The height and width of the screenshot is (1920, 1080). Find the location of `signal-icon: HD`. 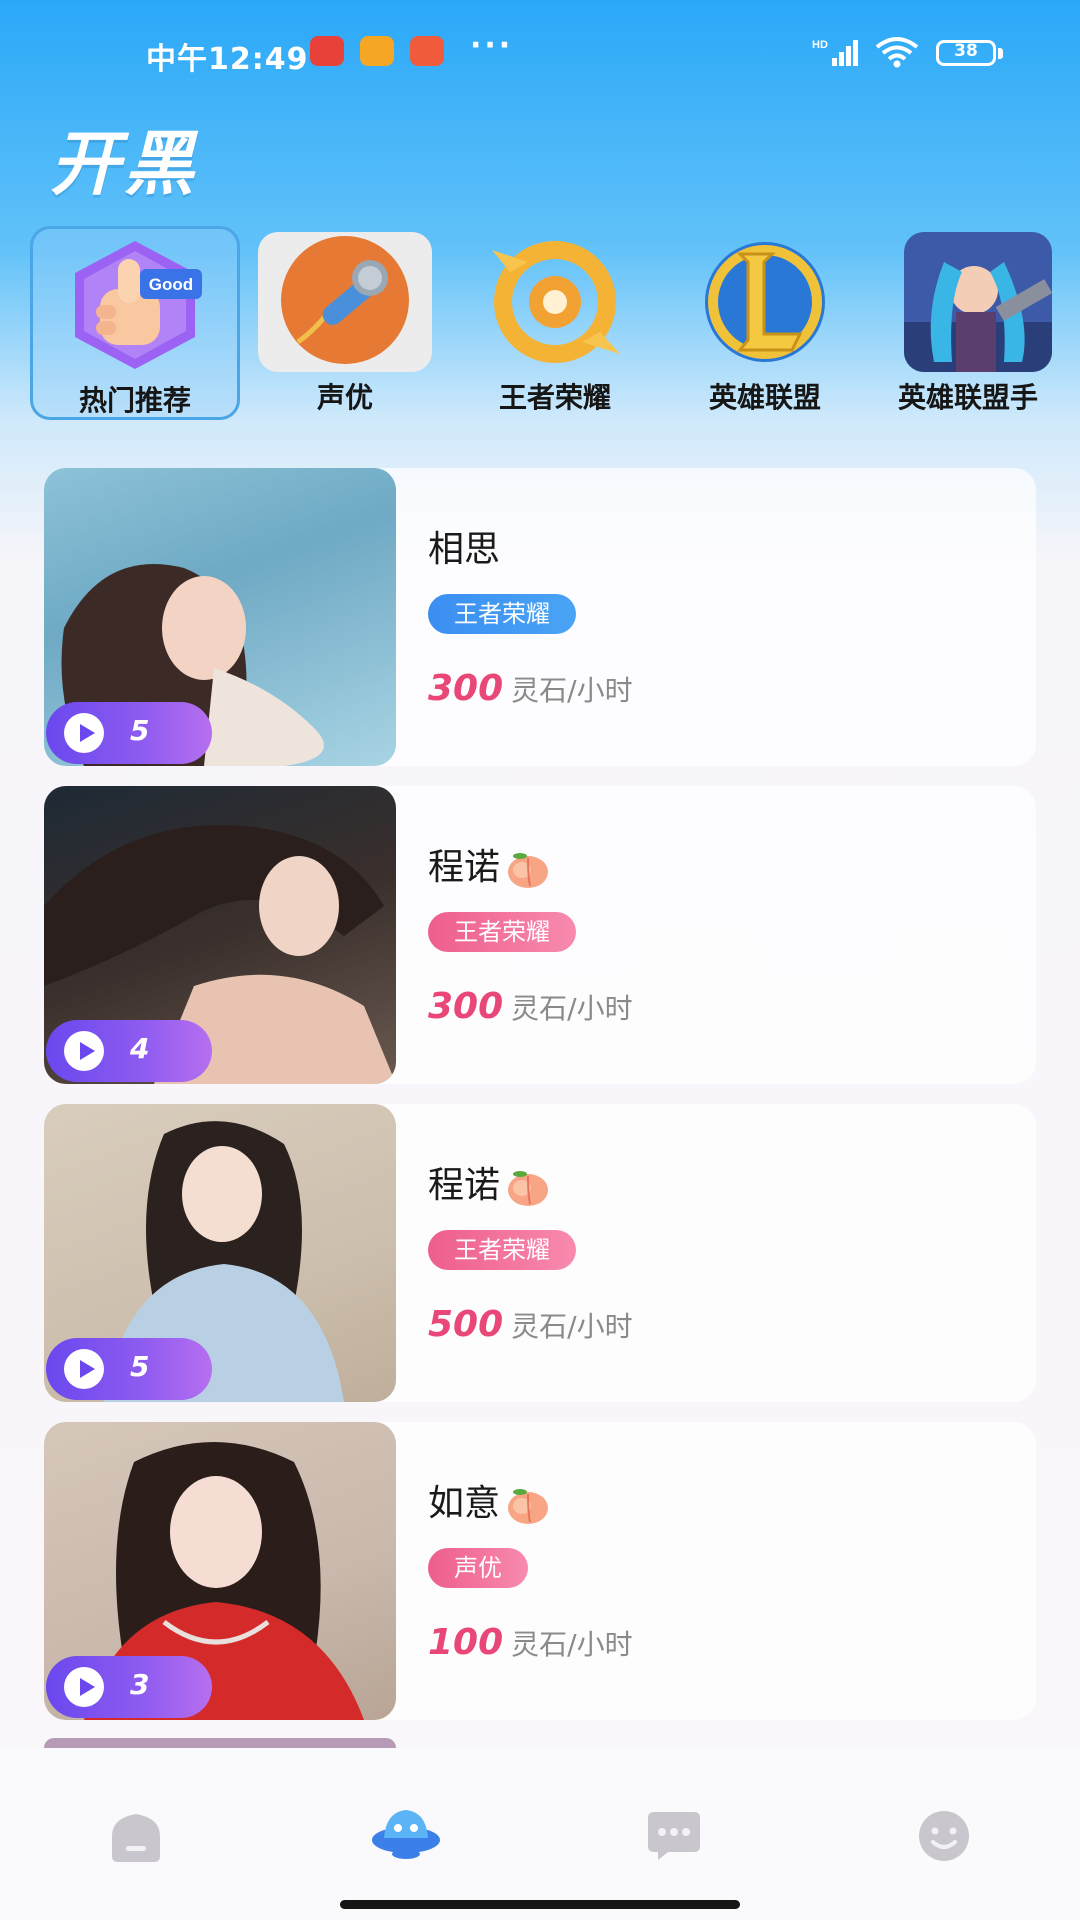

signal-icon: HD is located at coordinates (835, 52).